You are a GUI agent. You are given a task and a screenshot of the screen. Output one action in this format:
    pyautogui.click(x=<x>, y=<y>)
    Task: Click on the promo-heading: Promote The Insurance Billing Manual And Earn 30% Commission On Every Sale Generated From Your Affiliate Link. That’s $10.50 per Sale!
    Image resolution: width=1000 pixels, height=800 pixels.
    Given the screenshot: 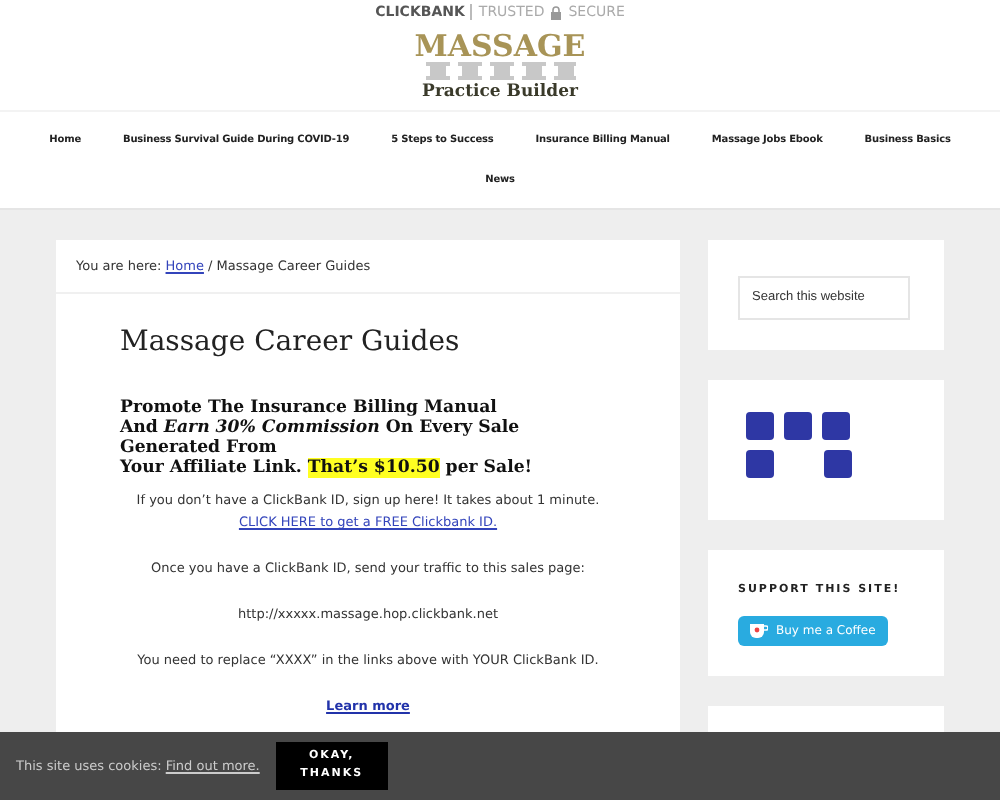 What is the action you would take?
    pyautogui.click(x=327, y=438)
    